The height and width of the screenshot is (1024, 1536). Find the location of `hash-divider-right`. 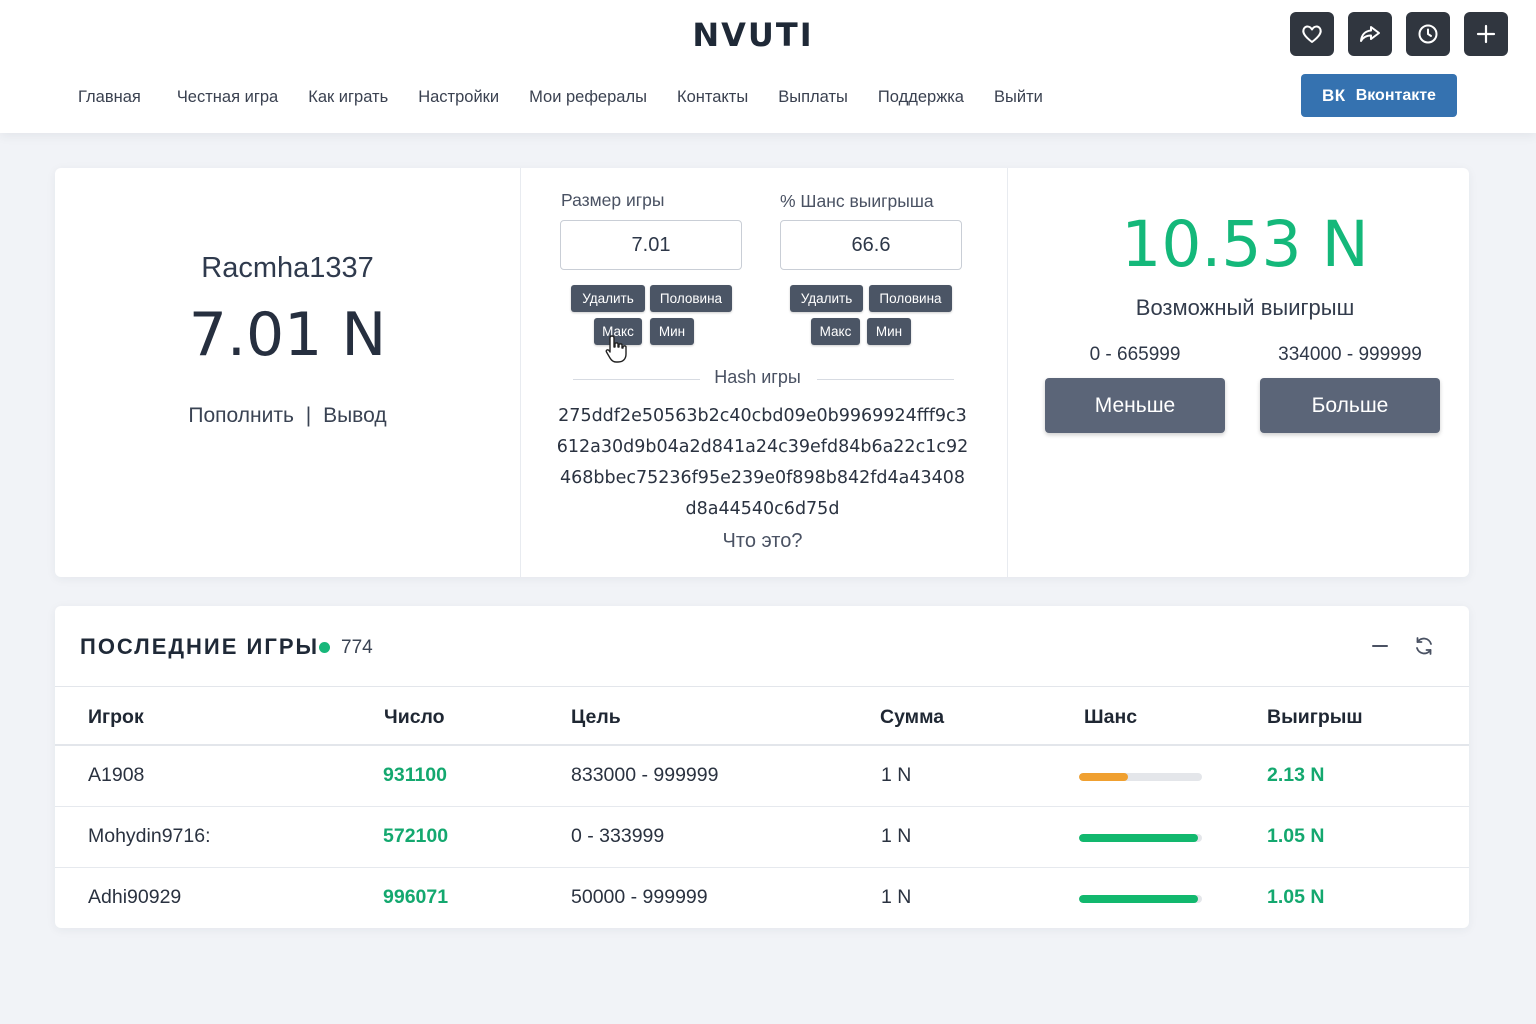

hash-divider-right is located at coordinates (885, 379).